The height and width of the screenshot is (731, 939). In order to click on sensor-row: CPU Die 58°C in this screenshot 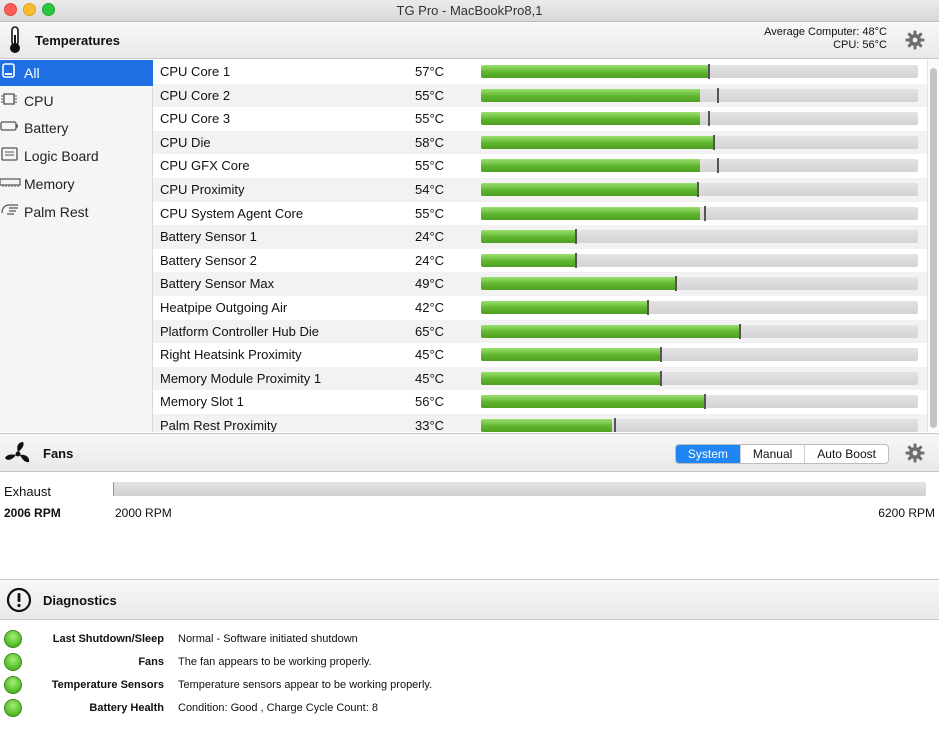, I will do `click(540, 142)`.